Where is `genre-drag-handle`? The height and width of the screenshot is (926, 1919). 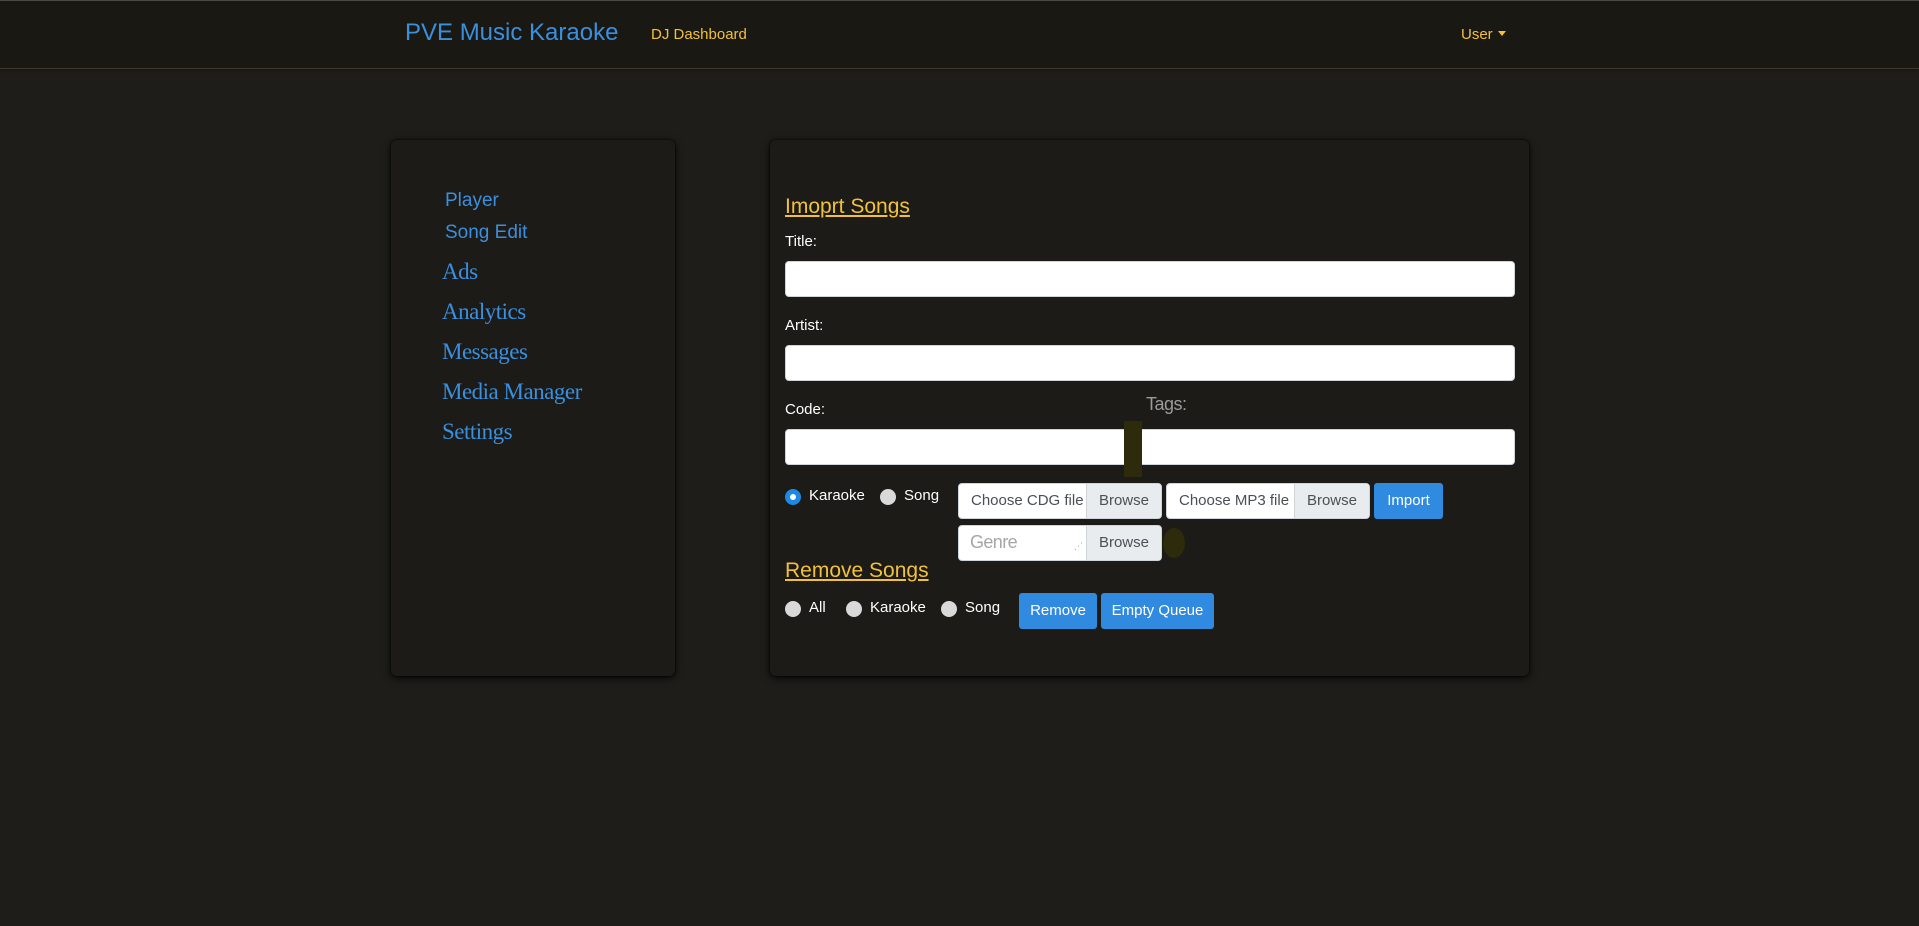 genre-drag-handle is located at coordinates (1174, 543).